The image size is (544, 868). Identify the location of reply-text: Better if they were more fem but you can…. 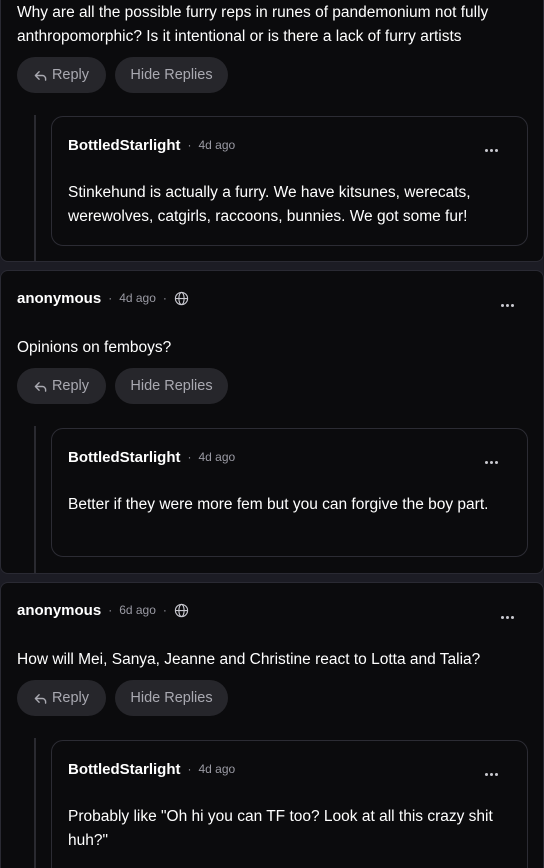
(278, 504).